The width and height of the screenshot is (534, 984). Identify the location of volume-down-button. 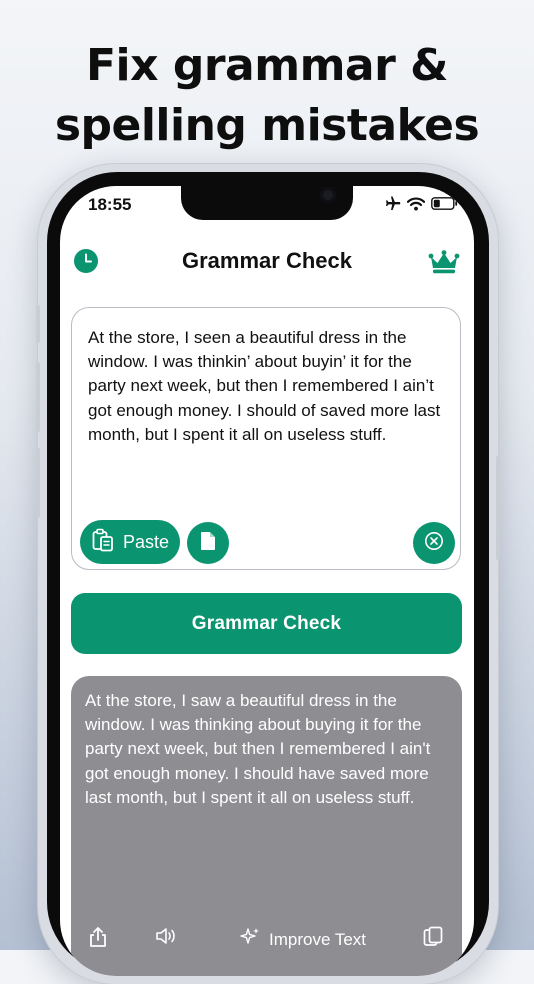
(38, 483).